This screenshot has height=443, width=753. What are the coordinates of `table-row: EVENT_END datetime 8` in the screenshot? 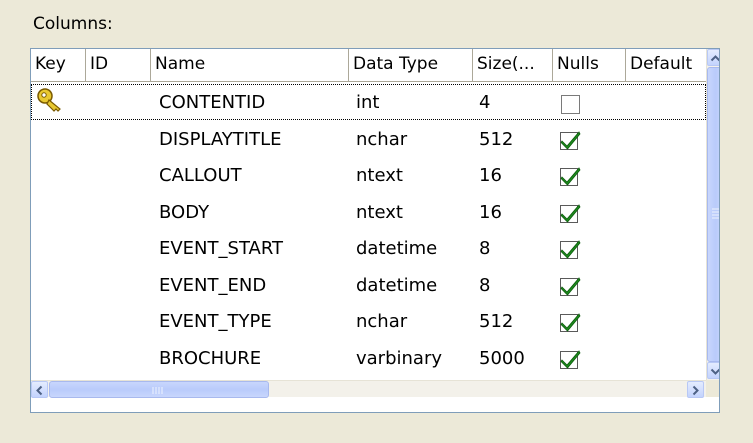 It's located at (368, 285).